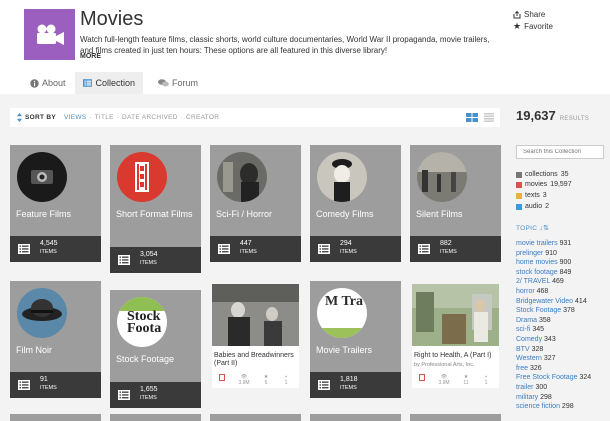 The image size is (610, 421). I want to click on topic-item: Drama 358, so click(563, 321).